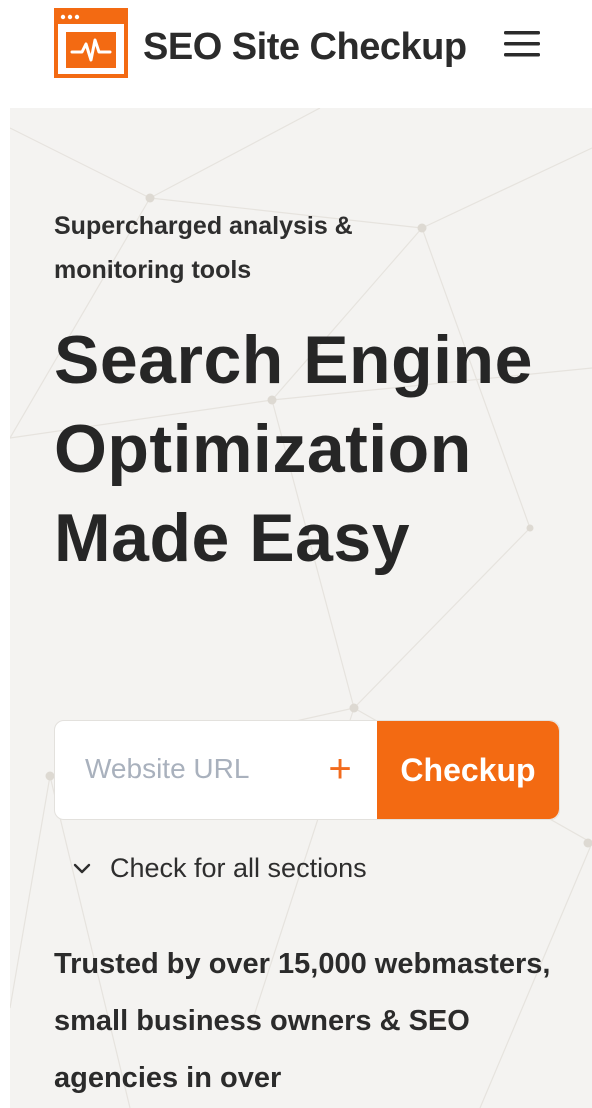 This screenshot has height=1108, width=592. I want to click on checkup-button: Checkup, so click(468, 770).